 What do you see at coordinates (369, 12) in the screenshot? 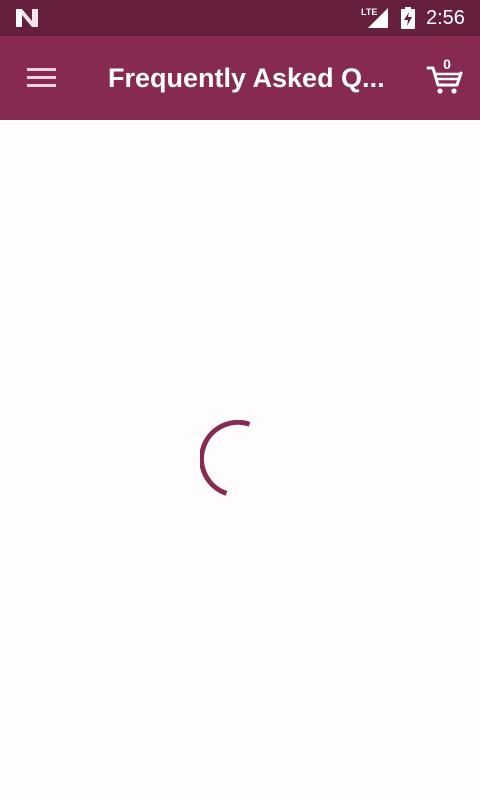
I see `lte-label: LTE` at bounding box center [369, 12].